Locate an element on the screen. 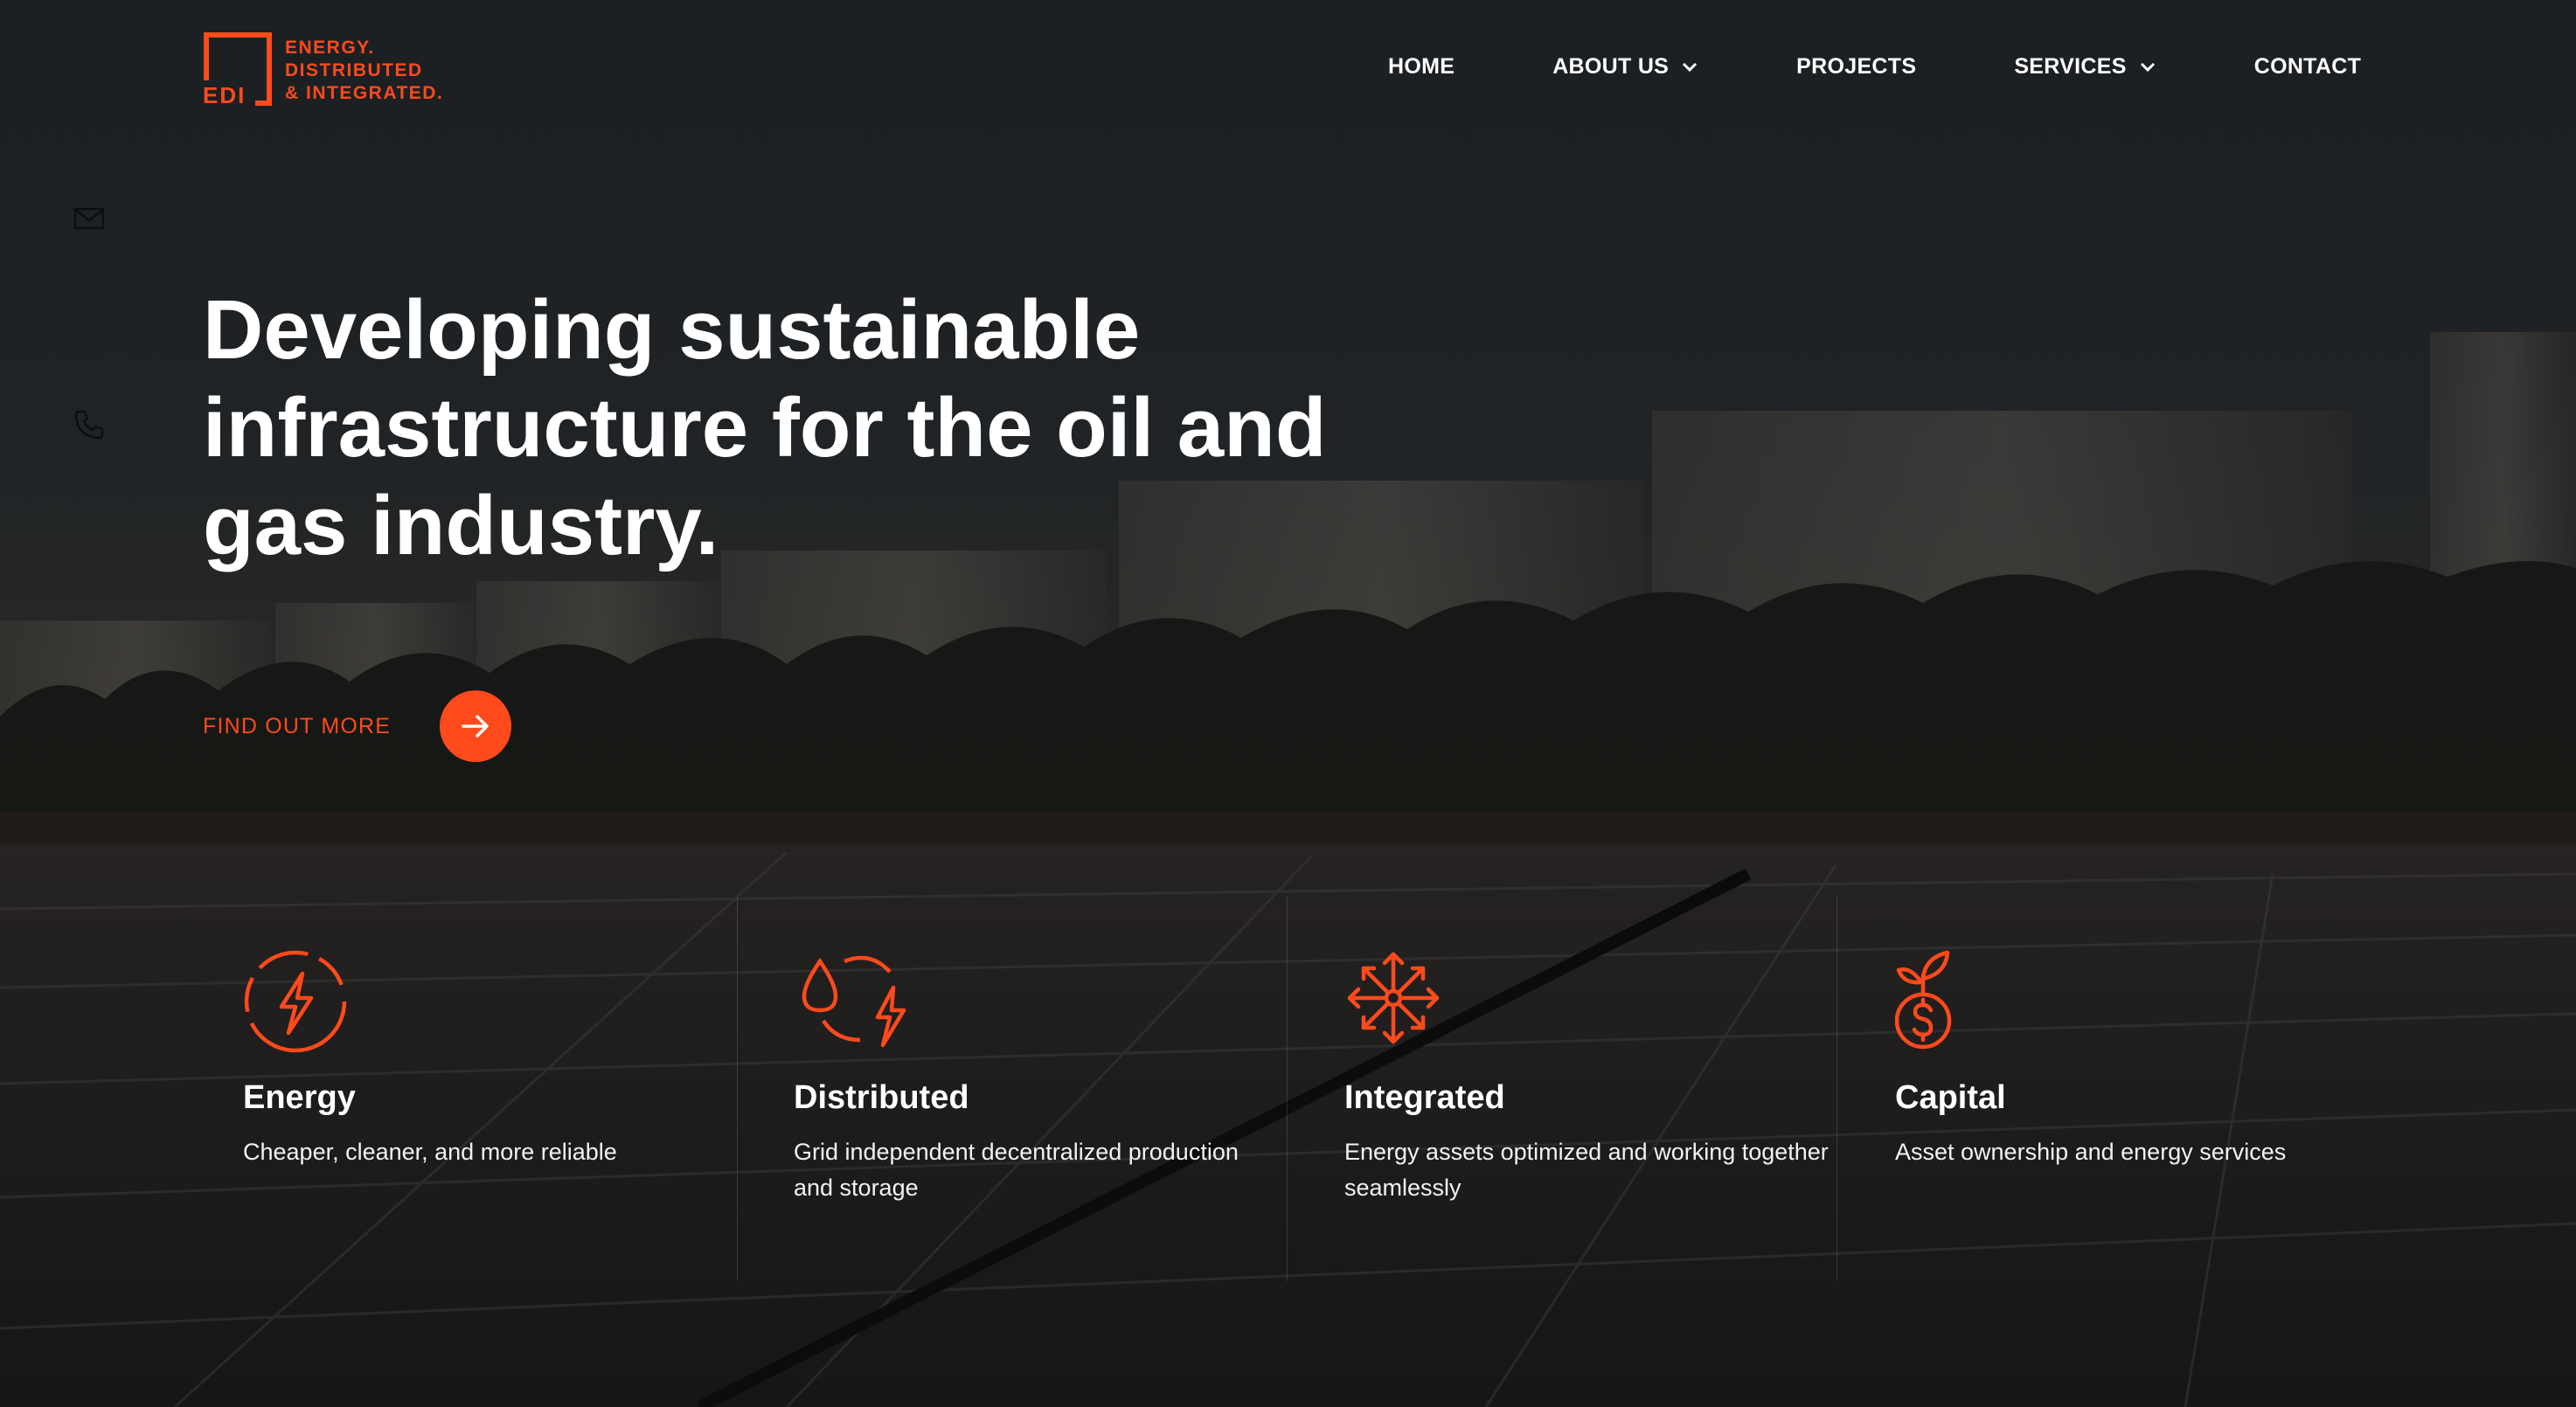 The image size is (2576, 1407). cta-circle is located at coordinates (476, 726).